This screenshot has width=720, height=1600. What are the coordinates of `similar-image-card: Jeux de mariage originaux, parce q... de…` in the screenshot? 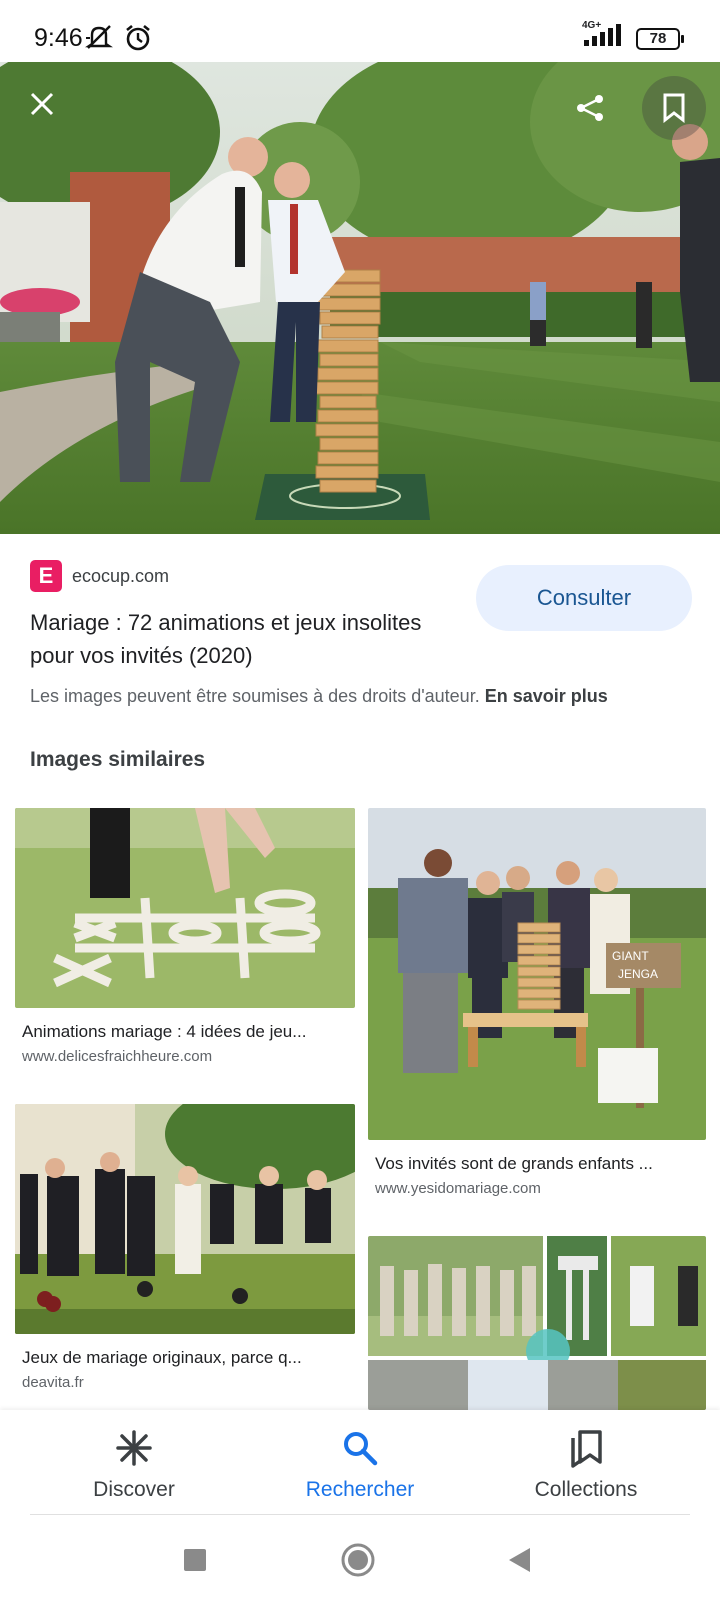 It's located at (185, 1249).